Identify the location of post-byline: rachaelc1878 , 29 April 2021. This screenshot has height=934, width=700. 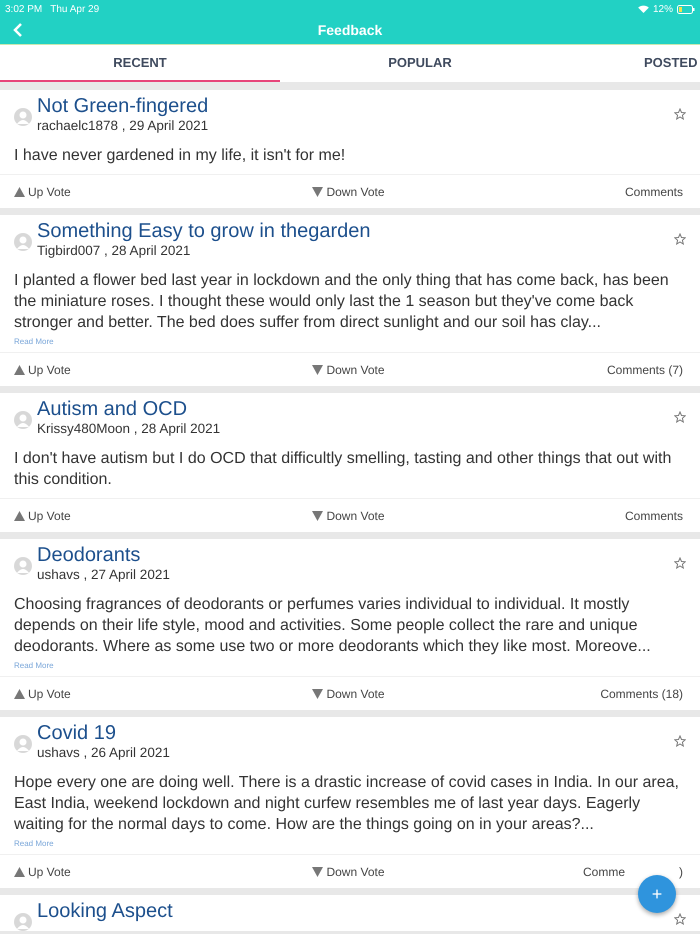
(122, 125).